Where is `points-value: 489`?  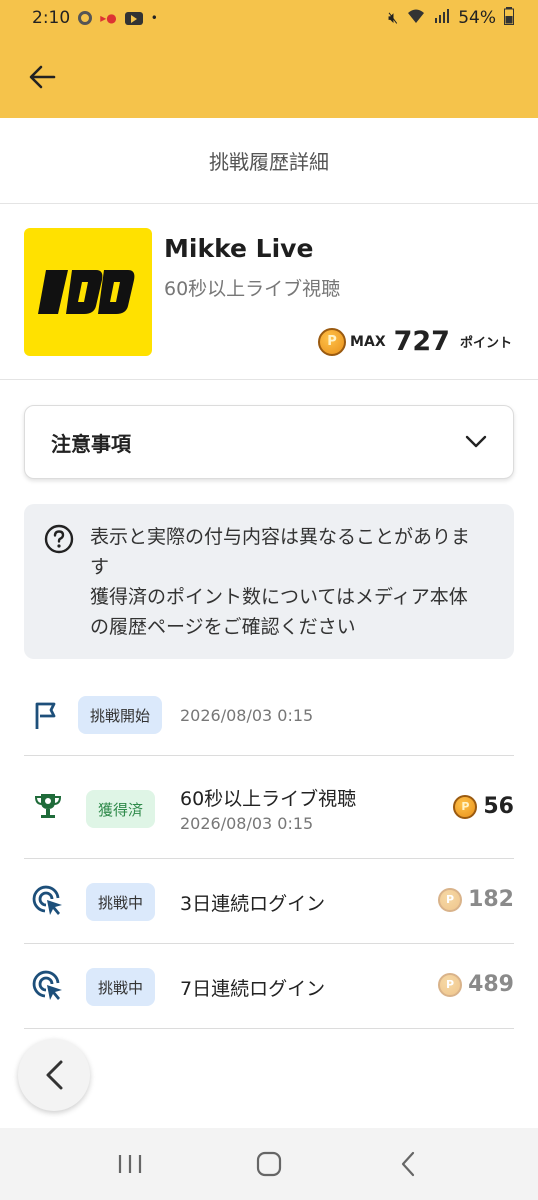 points-value: 489 is located at coordinates (491, 984).